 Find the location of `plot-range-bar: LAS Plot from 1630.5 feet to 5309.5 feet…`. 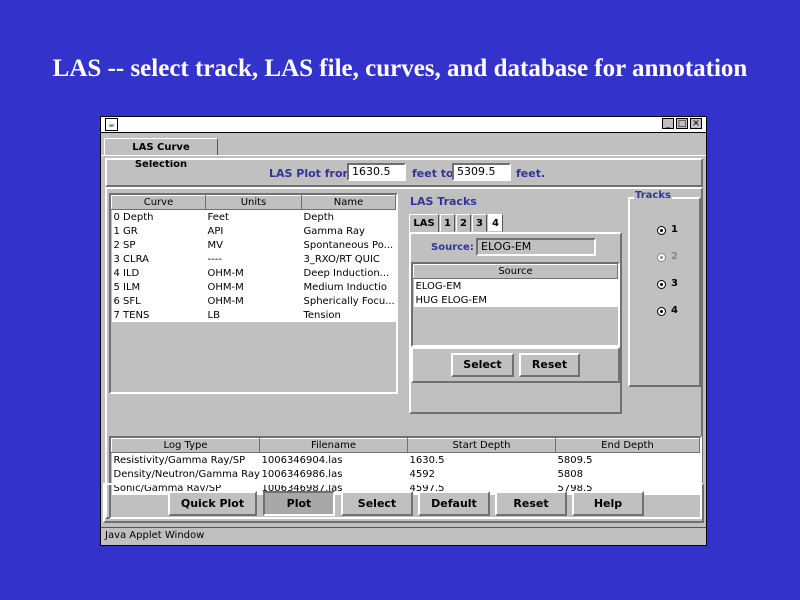

plot-range-bar: LAS Plot from 1630.5 feet to 5309.5 feet… is located at coordinates (404, 172).